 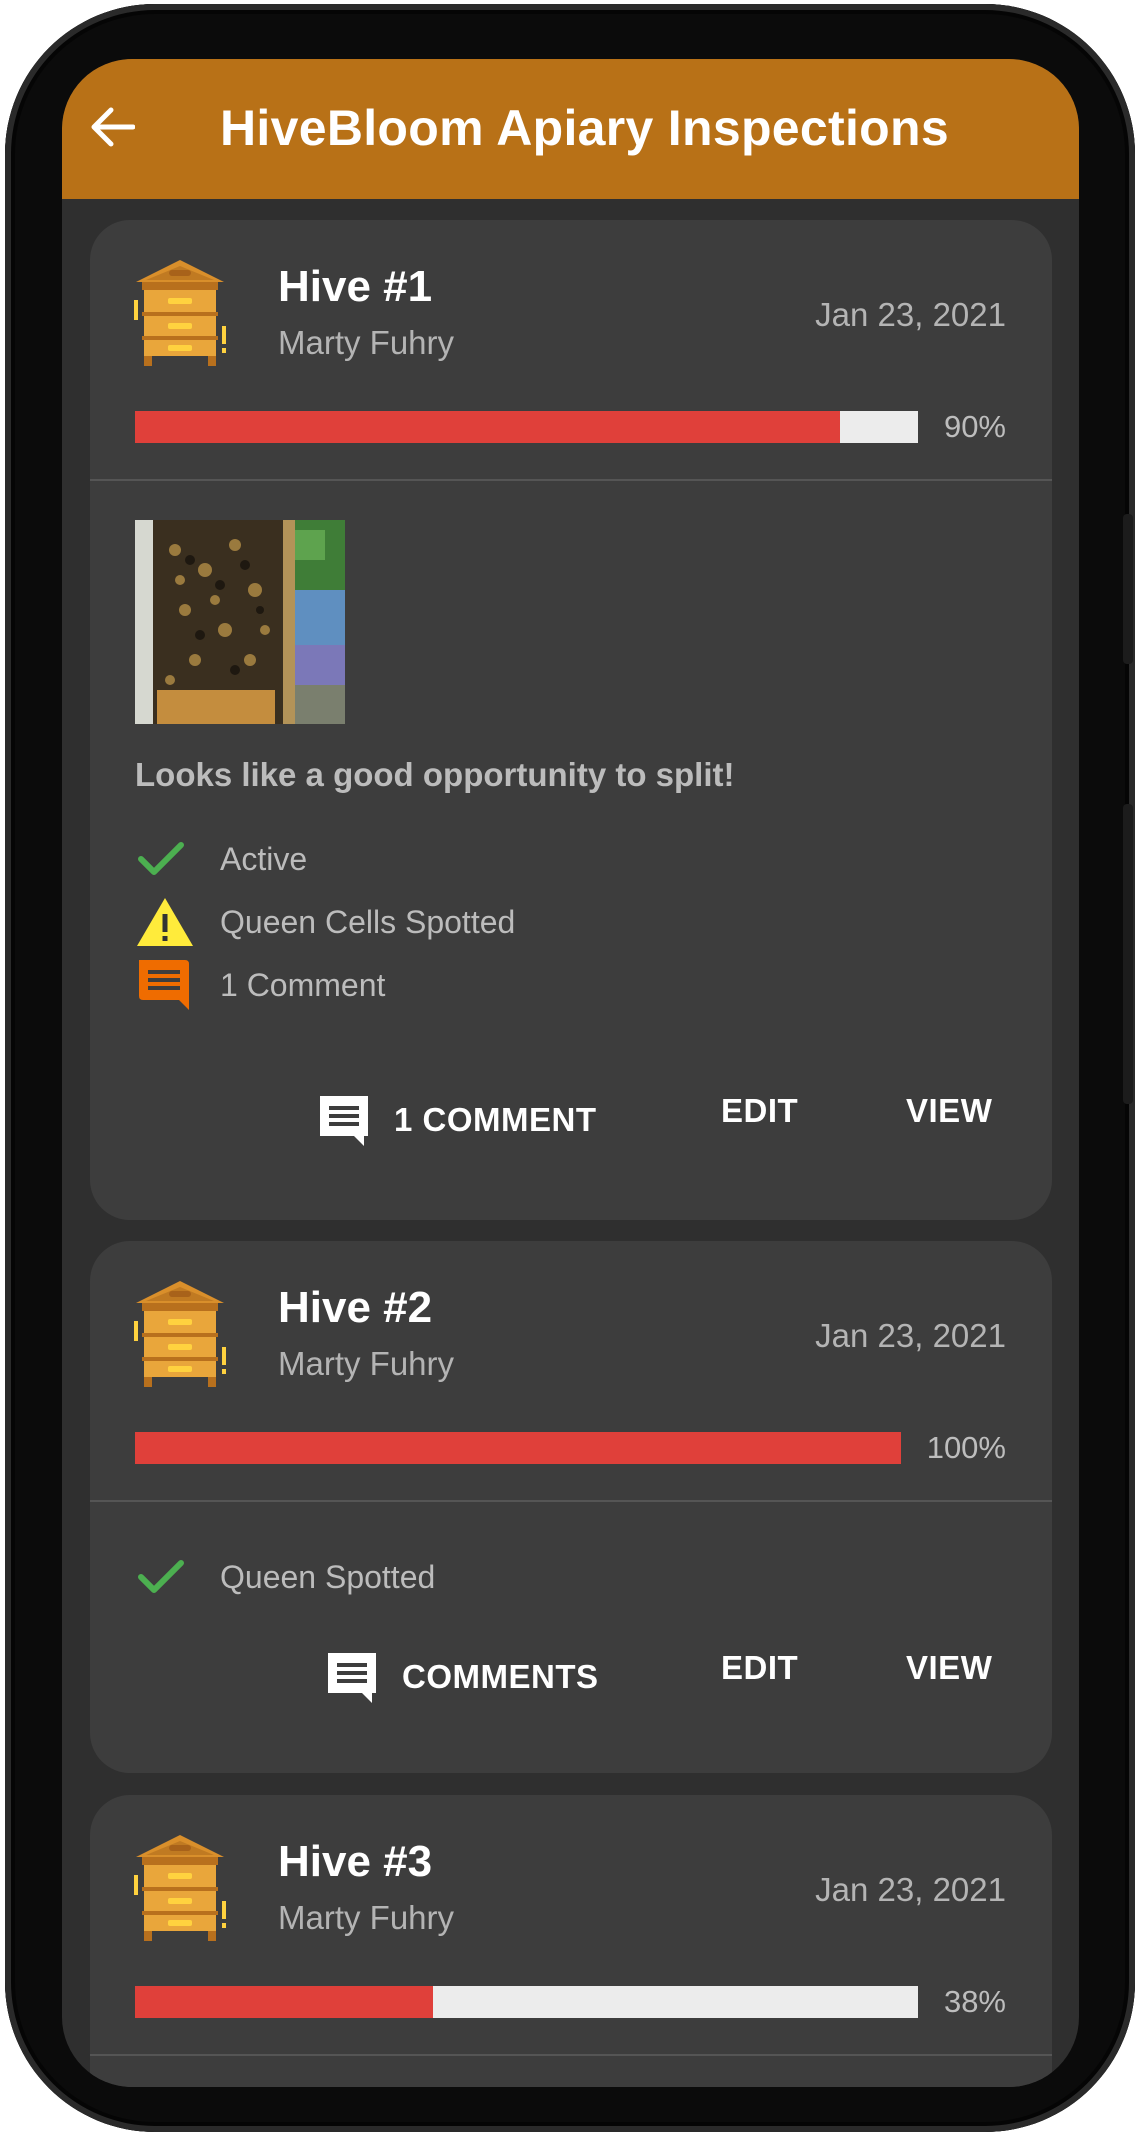 I want to click on status-label: Active, so click(x=264, y=858).